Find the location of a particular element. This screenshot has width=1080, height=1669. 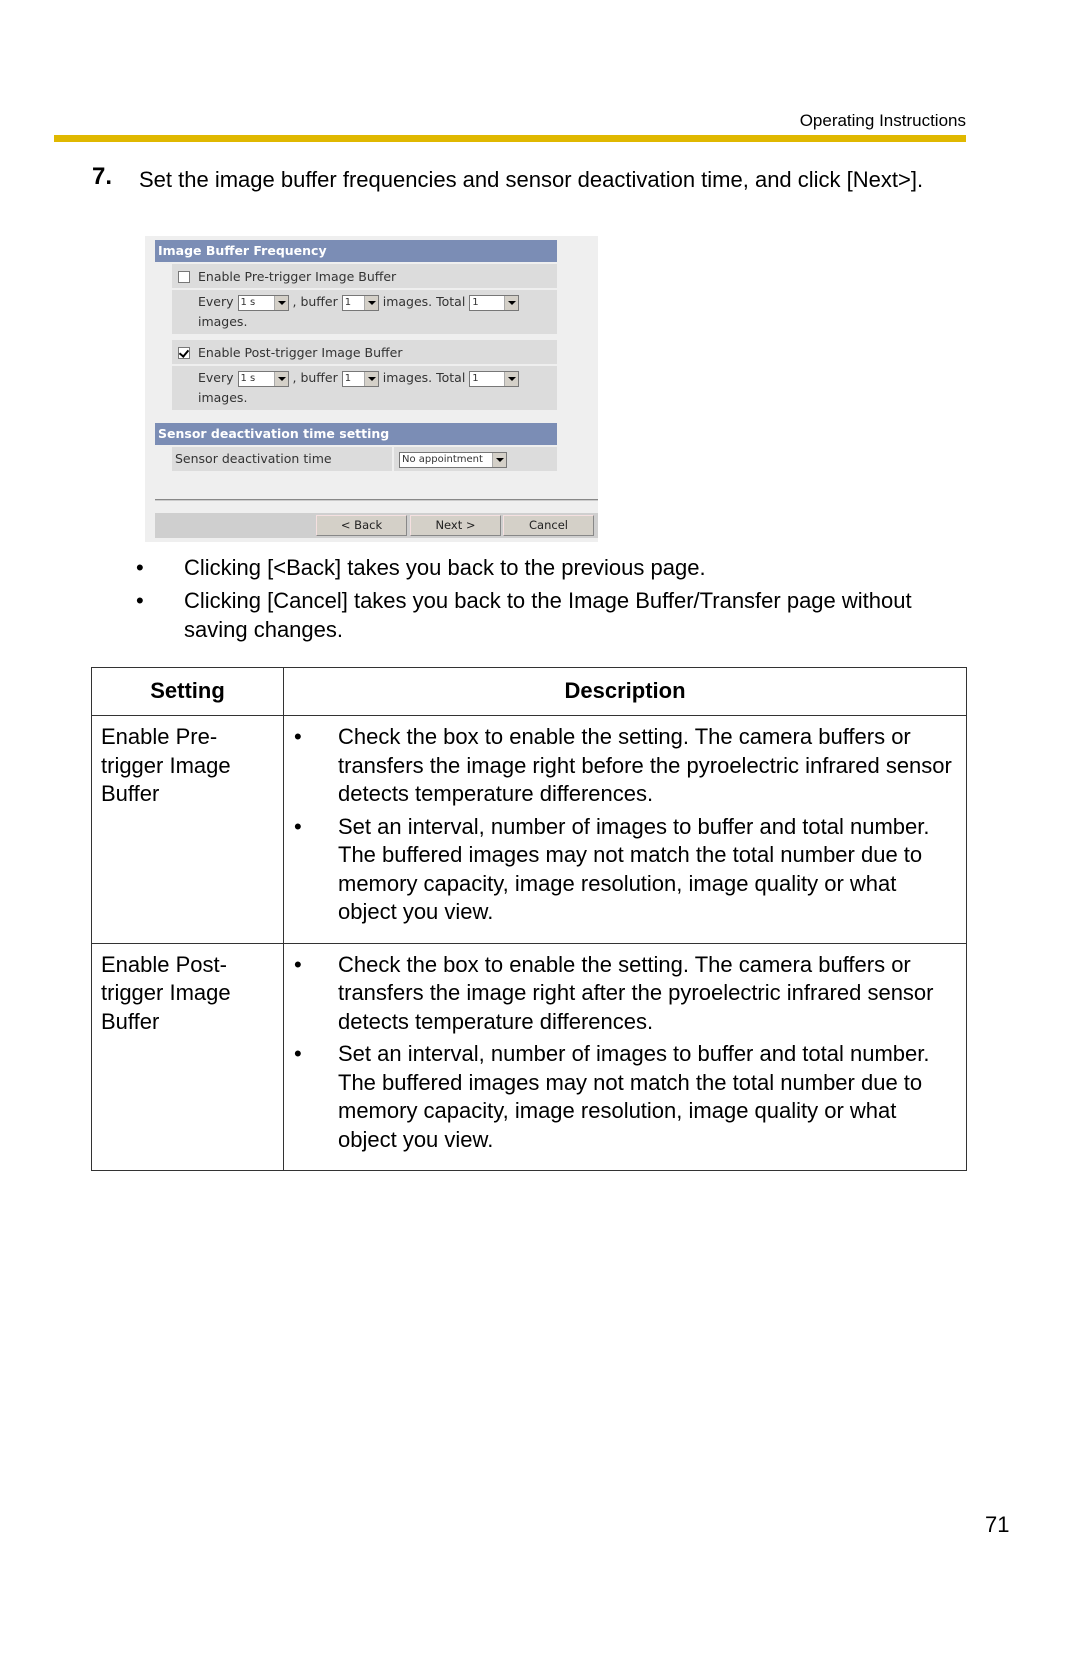

setting-name-text: Enable Pre-trigger Image Buffer is located at coordinates (166, 765).